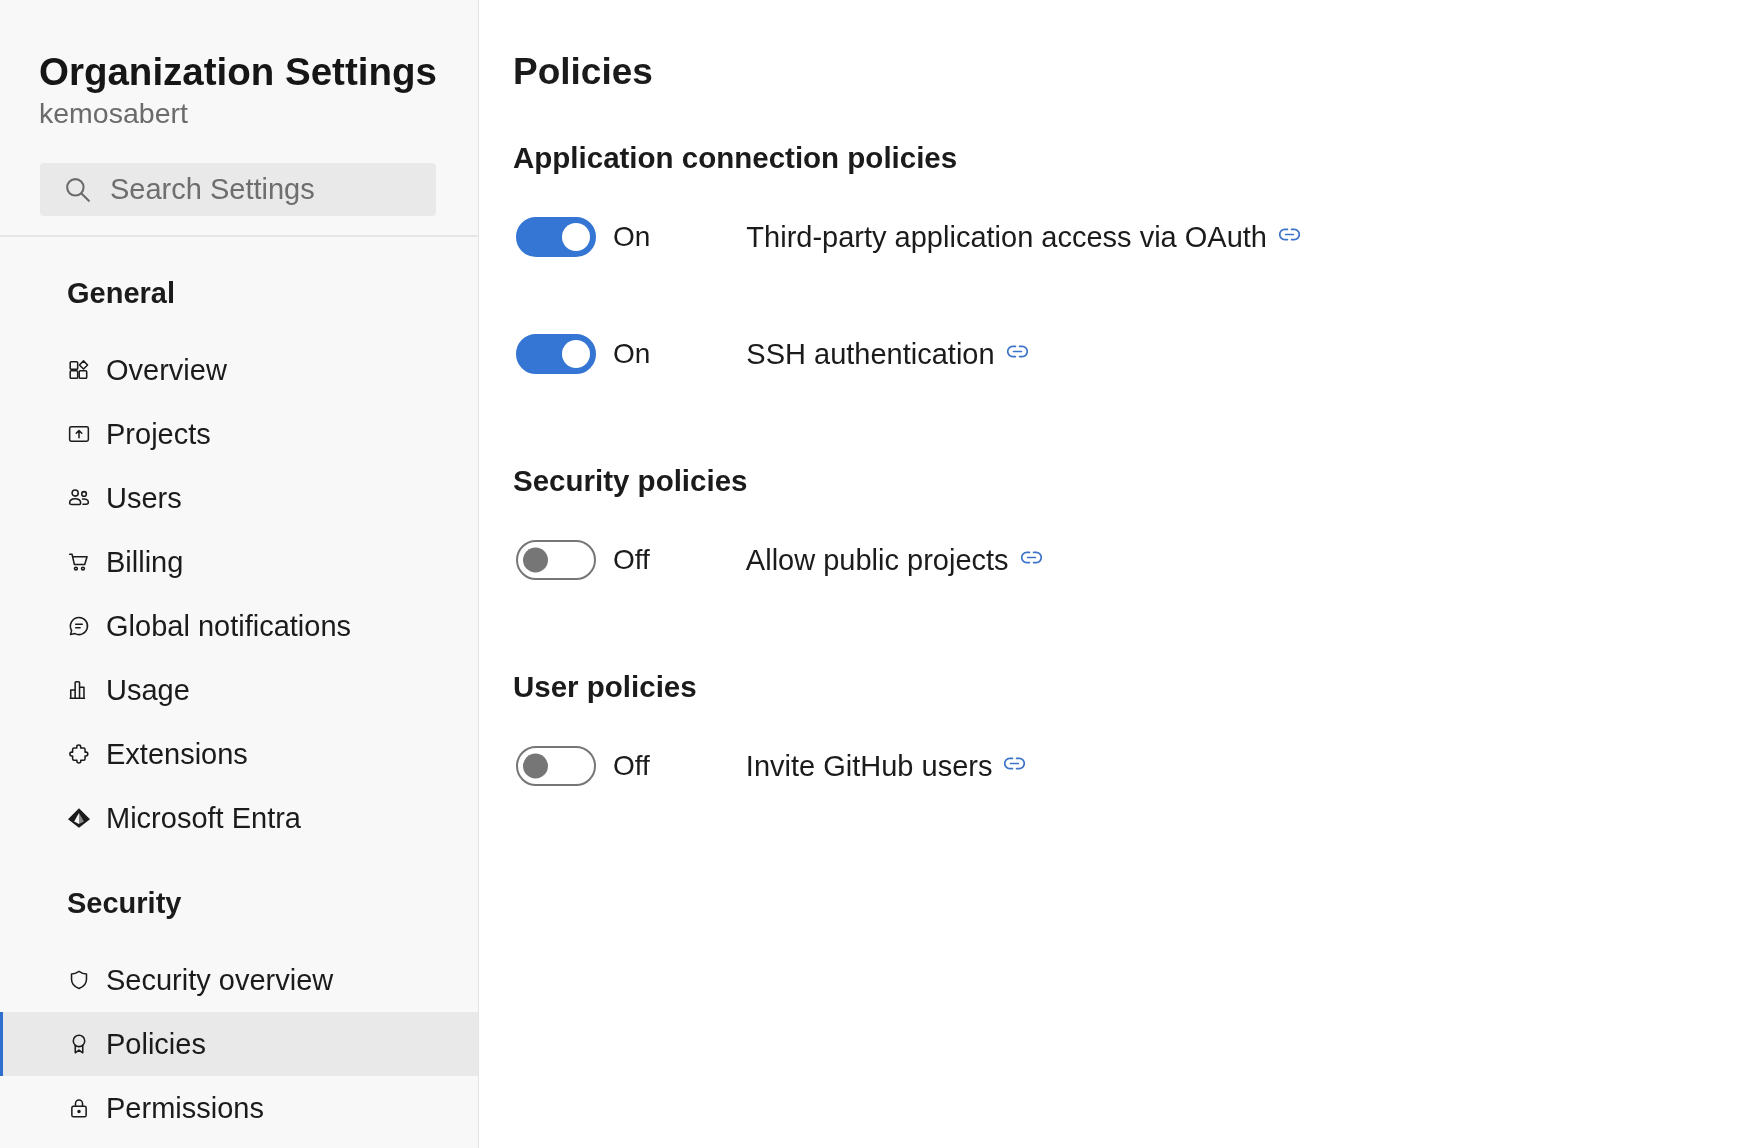 This screenshot has height=1148, width=1740. Describe the element at coordinates (79, 980) in the screenshot. I see `shield-icon` at that location.